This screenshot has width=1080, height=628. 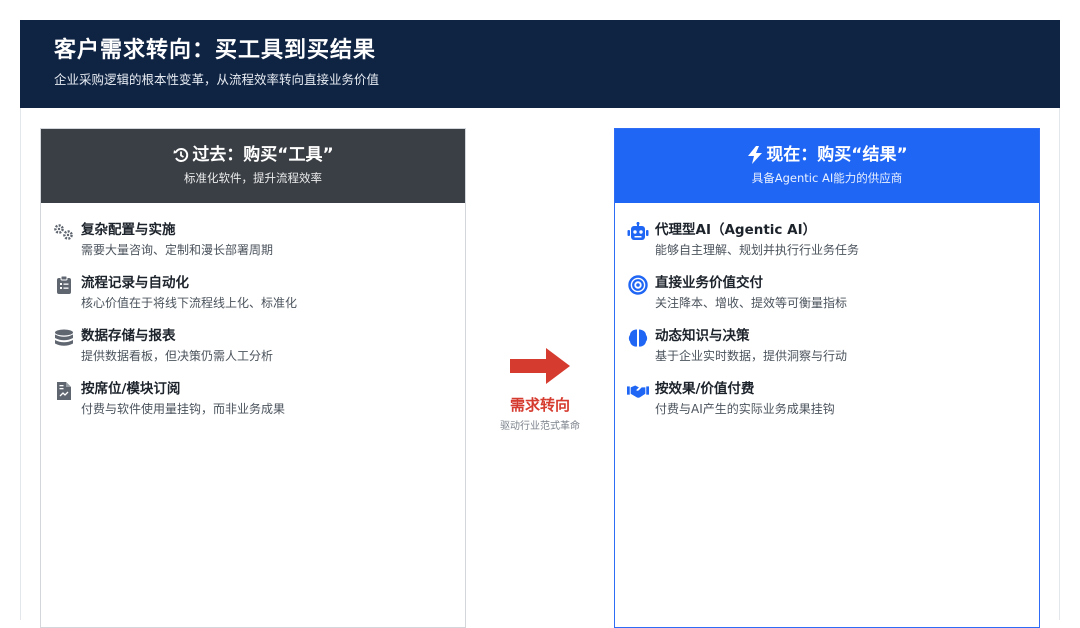 I want to click on present-item-title: 动态知识与决策, so click(x=702, y=336).